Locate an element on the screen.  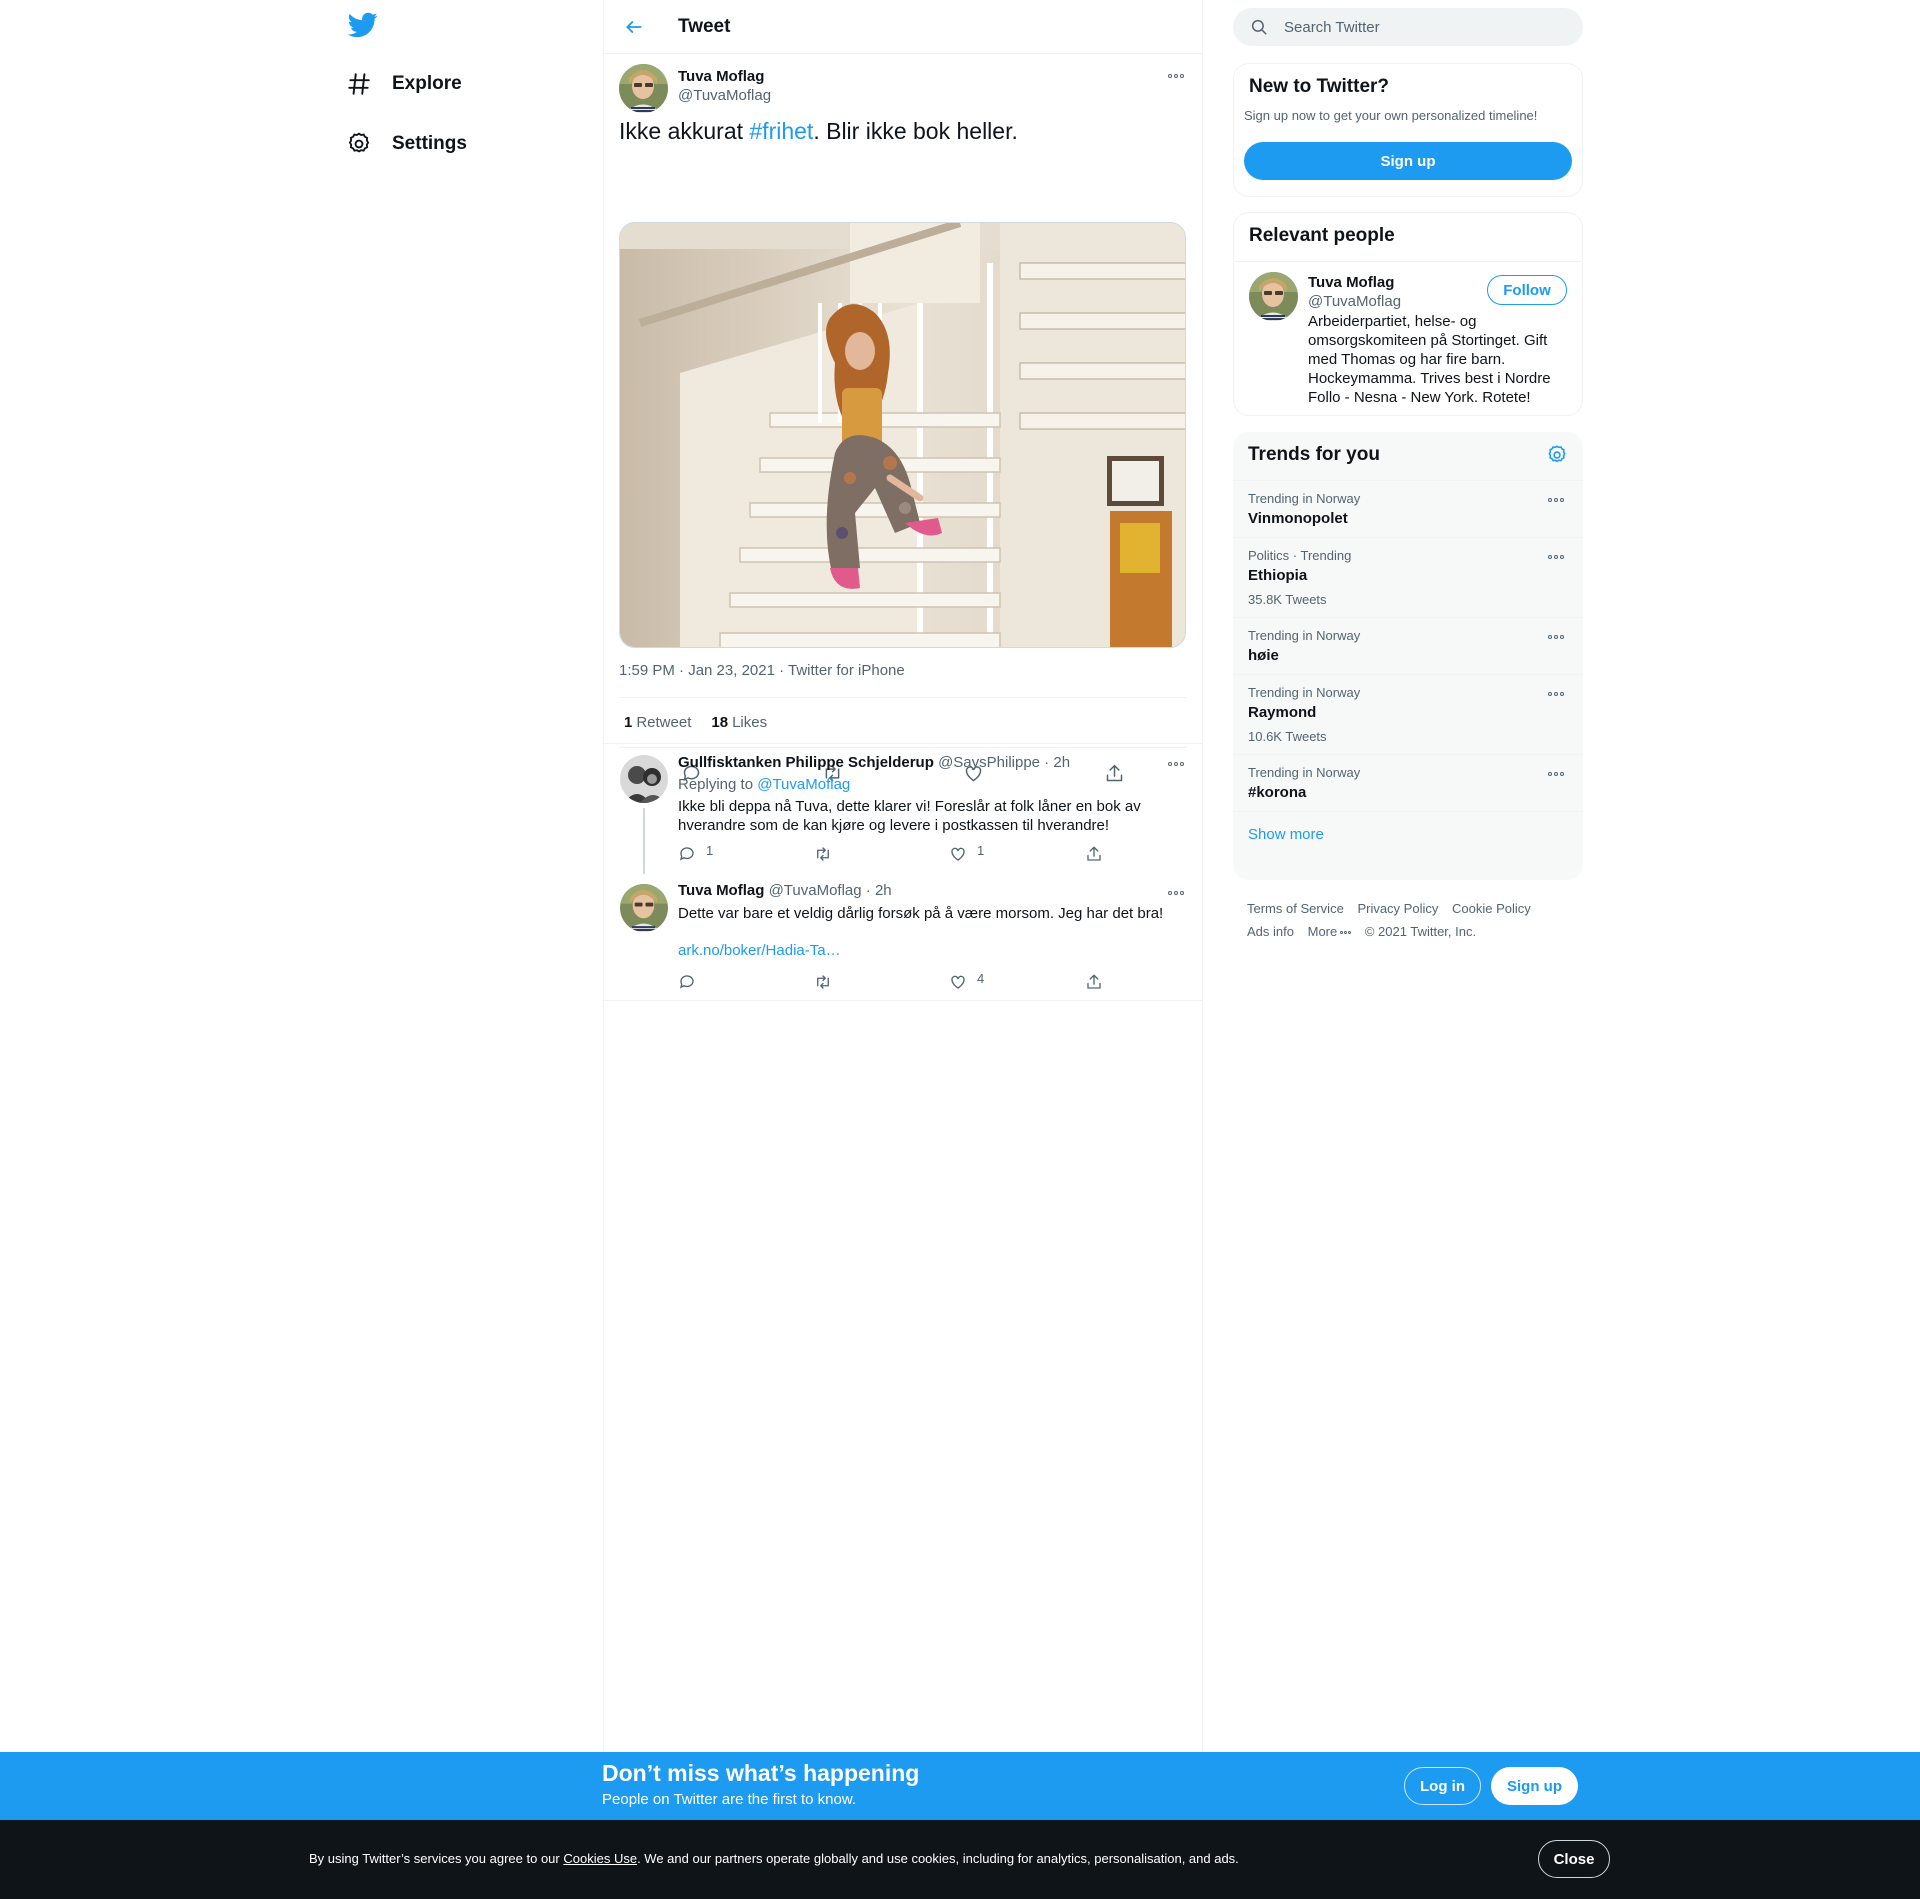
close-button: Close is located at coordinates (1574, 1859).